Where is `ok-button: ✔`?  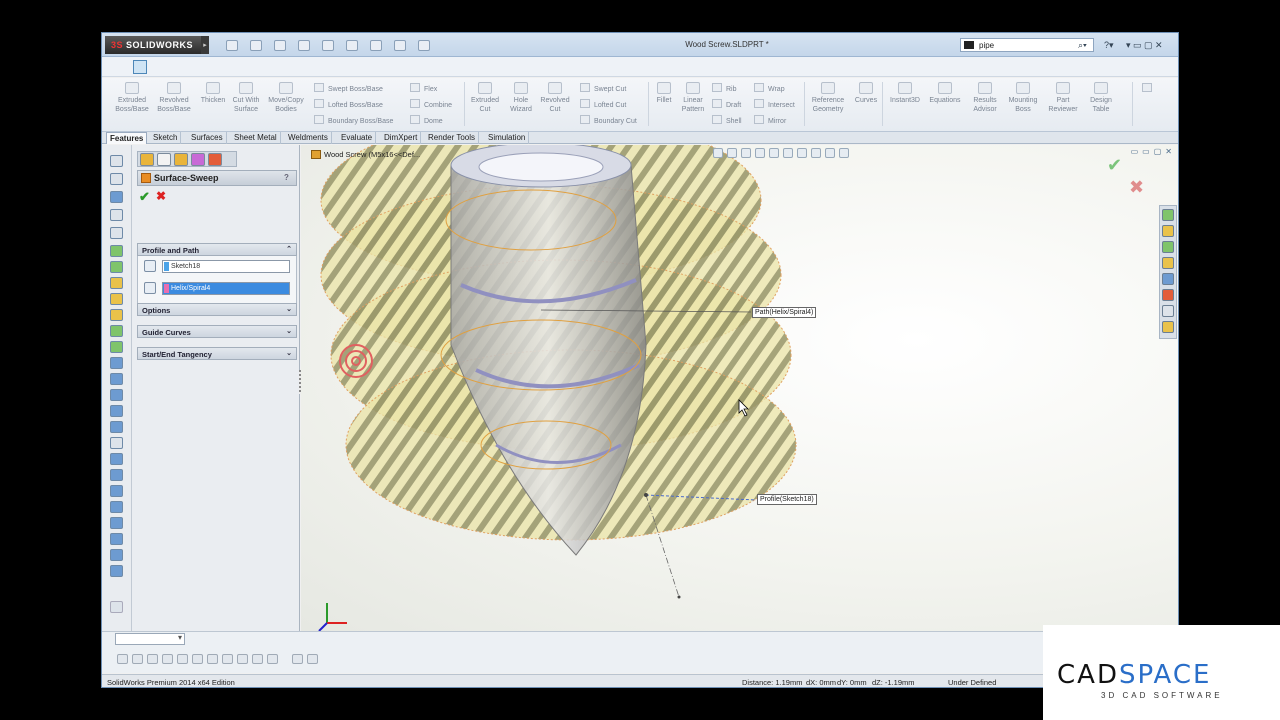 ok-button: ✔ is located at coordinates (144, 197).